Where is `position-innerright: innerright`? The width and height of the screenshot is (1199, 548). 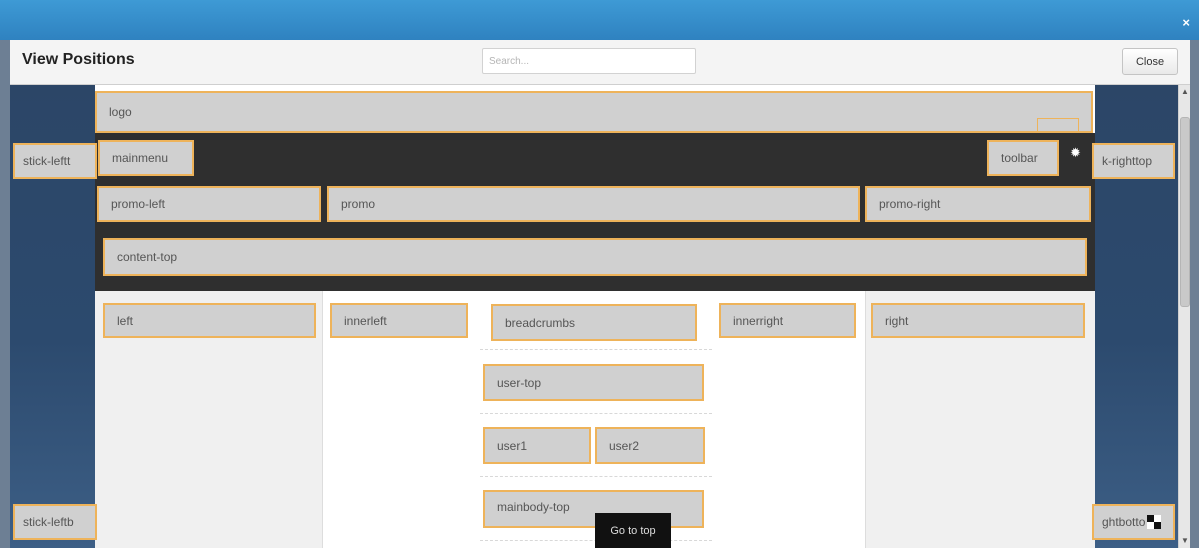
position-innerright: innerright is located at coordinates (787, 320).